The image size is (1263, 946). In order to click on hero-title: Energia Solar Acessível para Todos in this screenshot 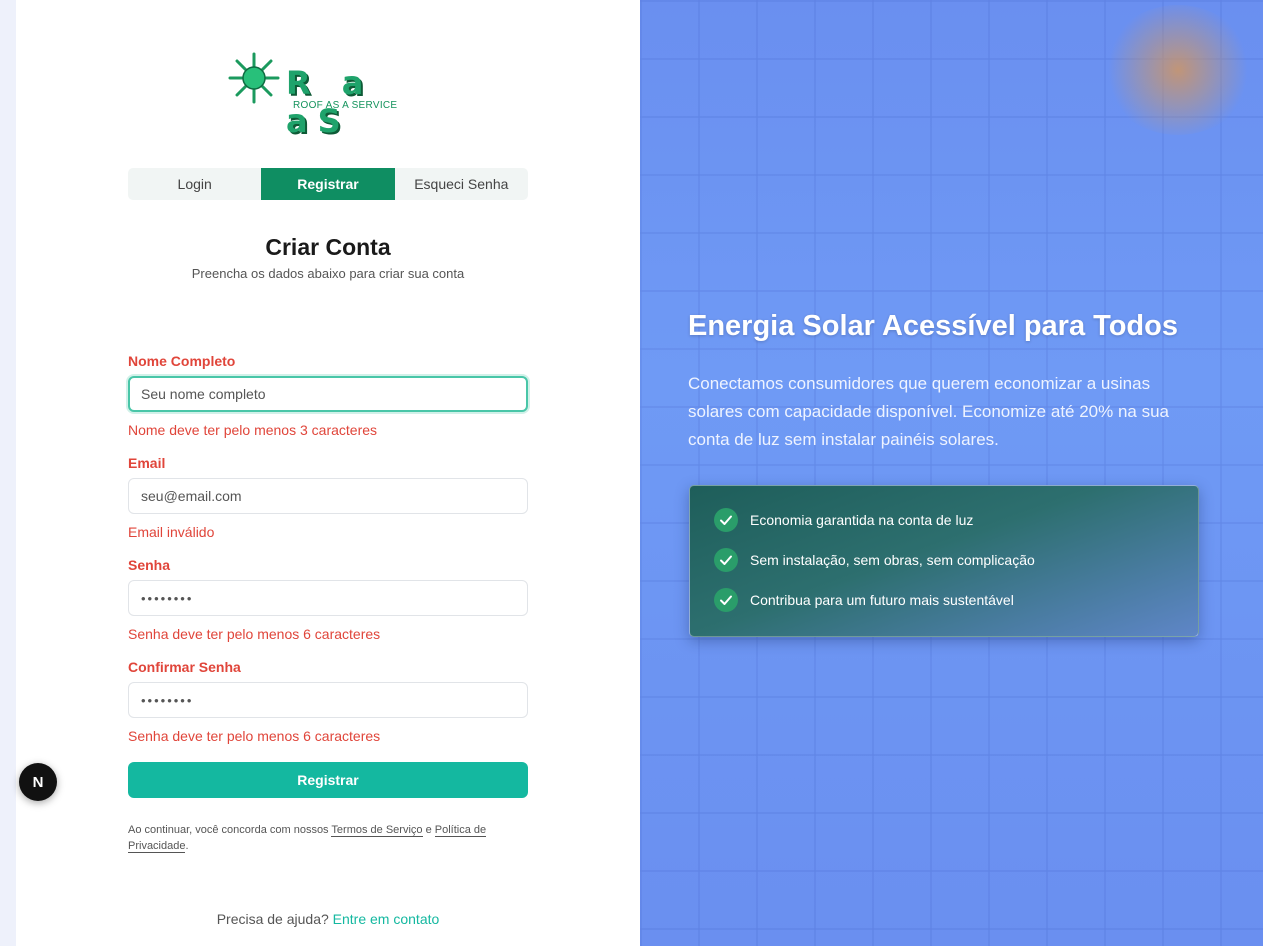, I will do `click(933, 326)`.